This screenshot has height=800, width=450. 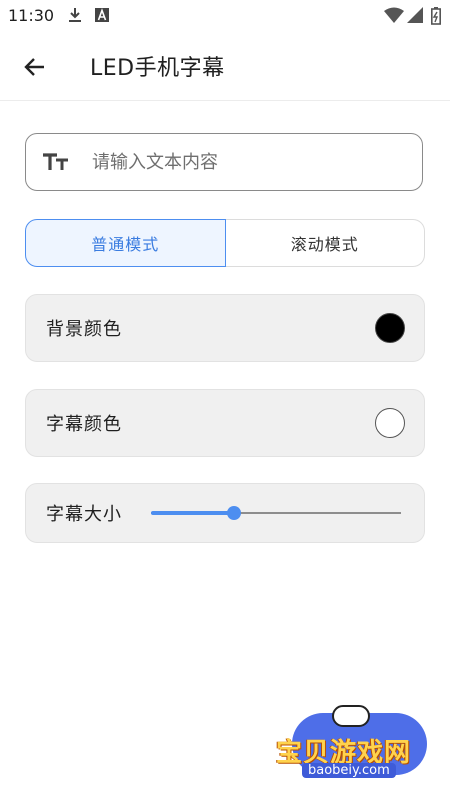 What do you see at coordinates (225, 423) in the screenshot?
I see `text-color-setting: 字幕颜色` at bounding box center [225, 423].